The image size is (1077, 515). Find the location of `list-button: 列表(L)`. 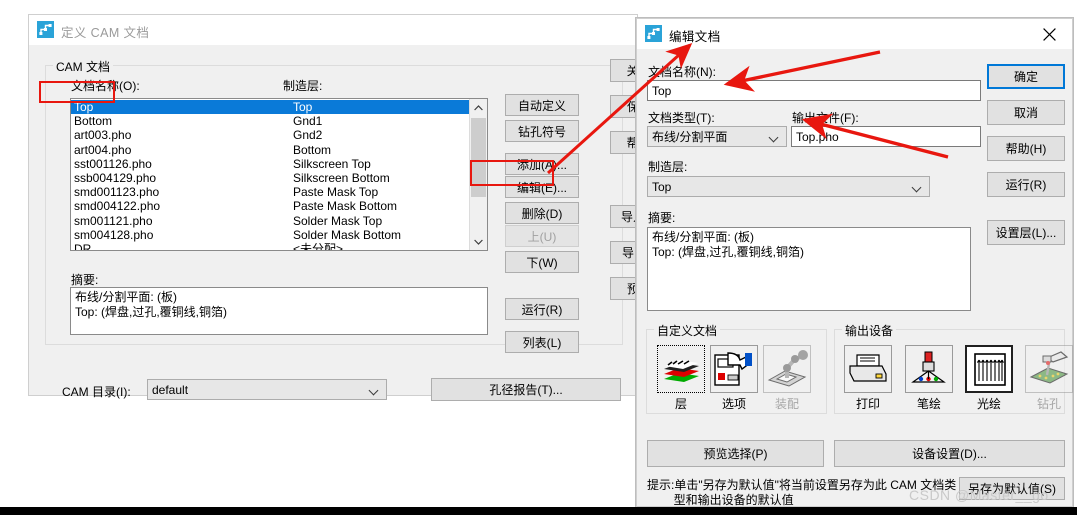

list-button: 列表(L) is located at coordinates (542, 342).